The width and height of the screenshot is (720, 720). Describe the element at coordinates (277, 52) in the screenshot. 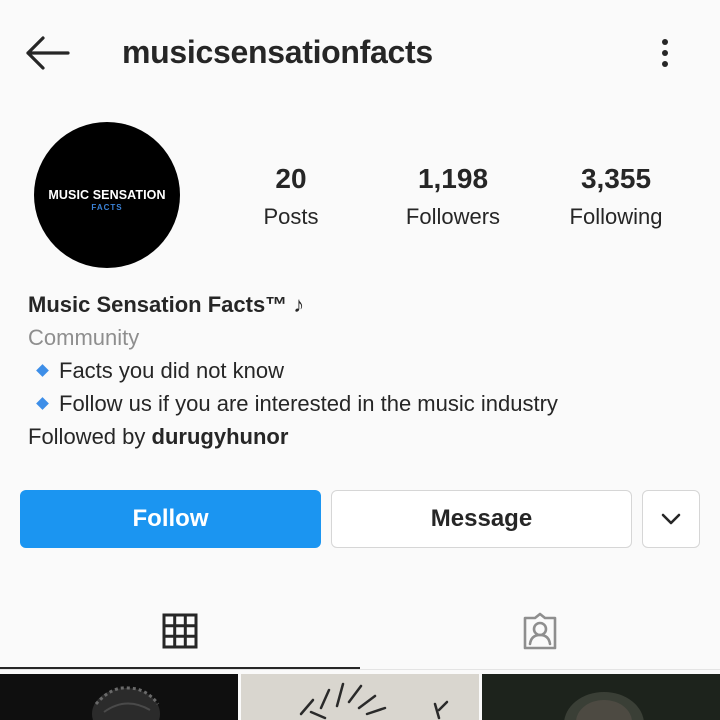

I see `profile-username: musicsensationfacts` at that location.